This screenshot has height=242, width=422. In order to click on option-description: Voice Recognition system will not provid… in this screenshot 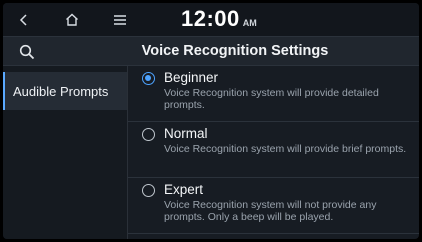, I will do `click(270, 211)`.